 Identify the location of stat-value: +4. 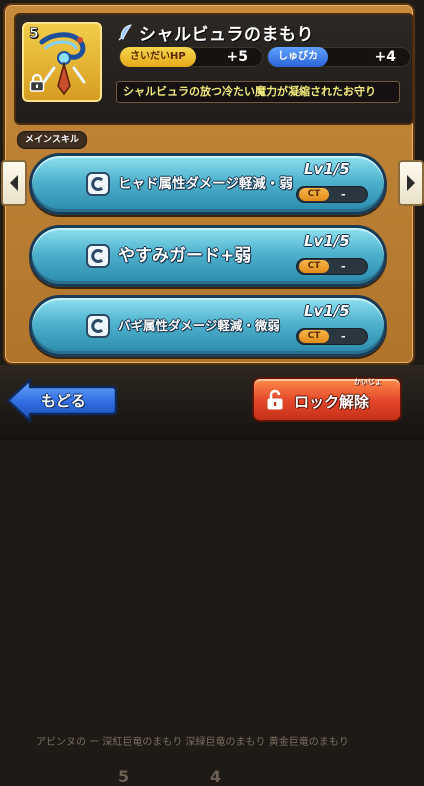
(385, 57).